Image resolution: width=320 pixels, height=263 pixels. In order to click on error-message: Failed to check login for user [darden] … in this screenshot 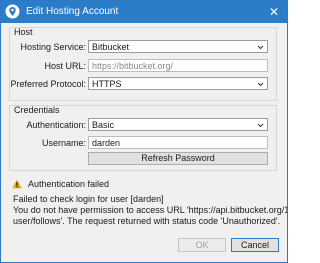, I will do `click(150, 210)`.